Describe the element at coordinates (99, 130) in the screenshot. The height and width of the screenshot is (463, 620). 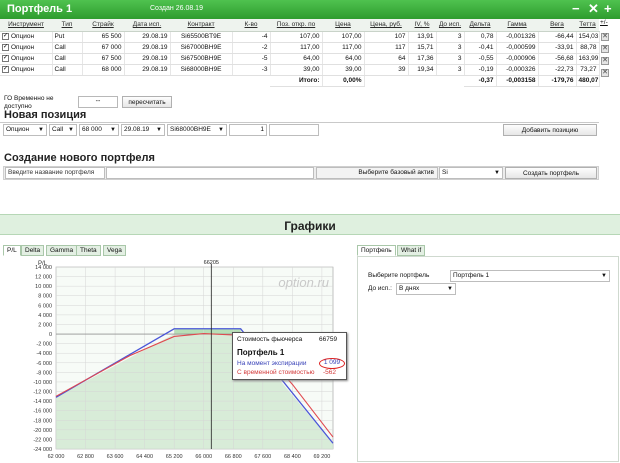
I see `new-strike-select: 68 000 ▼` at that location.